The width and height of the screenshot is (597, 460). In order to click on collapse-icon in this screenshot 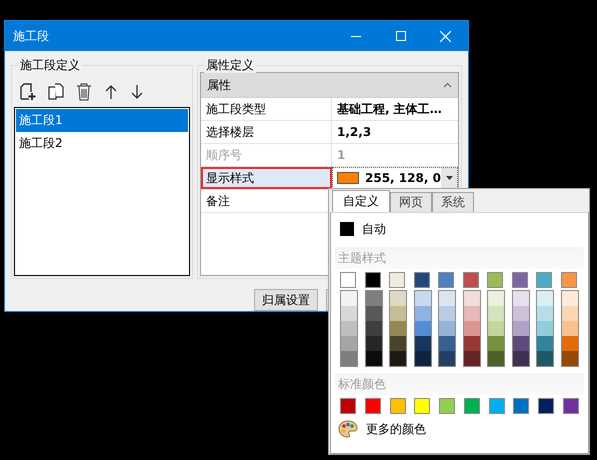, I will do `click(447, 85)`.